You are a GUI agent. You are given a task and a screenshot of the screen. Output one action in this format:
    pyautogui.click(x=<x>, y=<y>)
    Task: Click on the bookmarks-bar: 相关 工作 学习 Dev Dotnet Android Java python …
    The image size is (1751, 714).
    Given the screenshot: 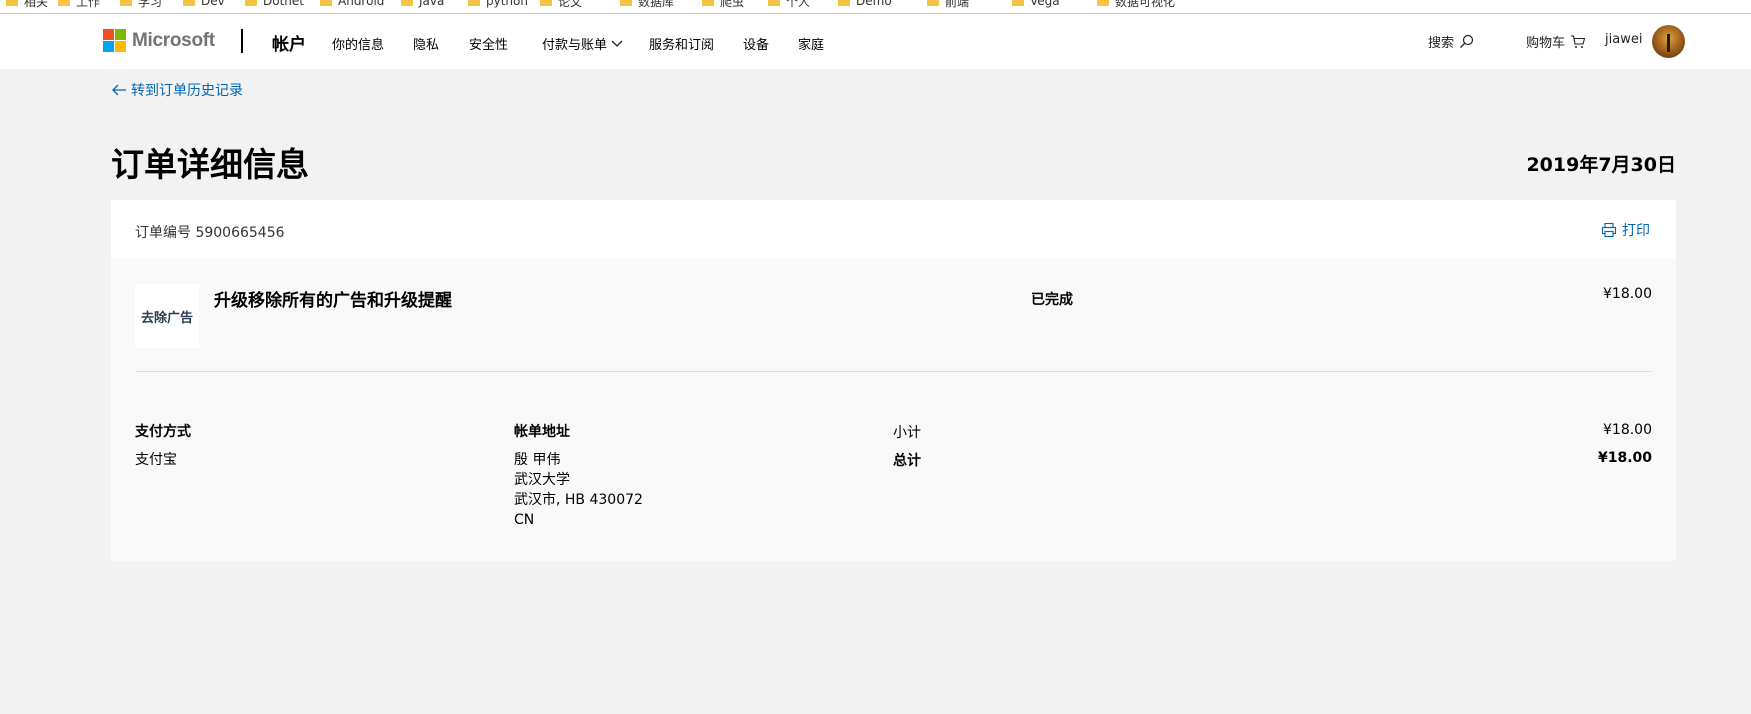 What is the action you would take?
    pyautogui.click(x=875, y=7)
    